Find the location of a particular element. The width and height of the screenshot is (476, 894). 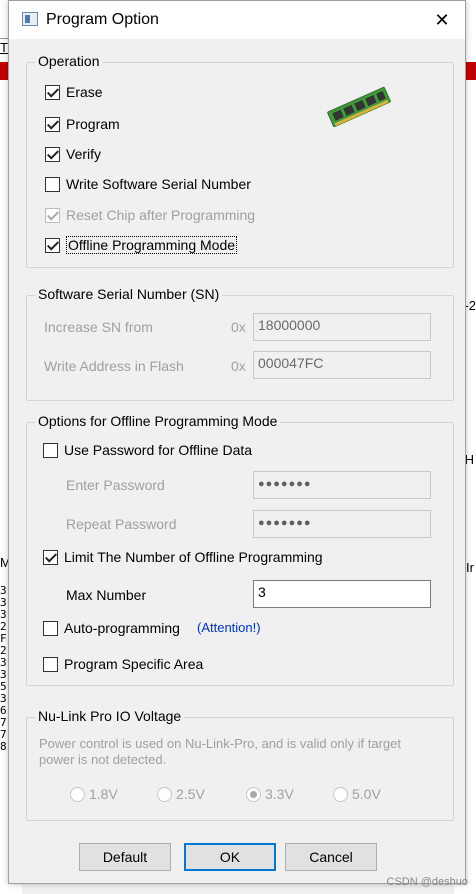

offline-mode-checkbox: Offline Programming Mode is located at coordinates (141, 245).